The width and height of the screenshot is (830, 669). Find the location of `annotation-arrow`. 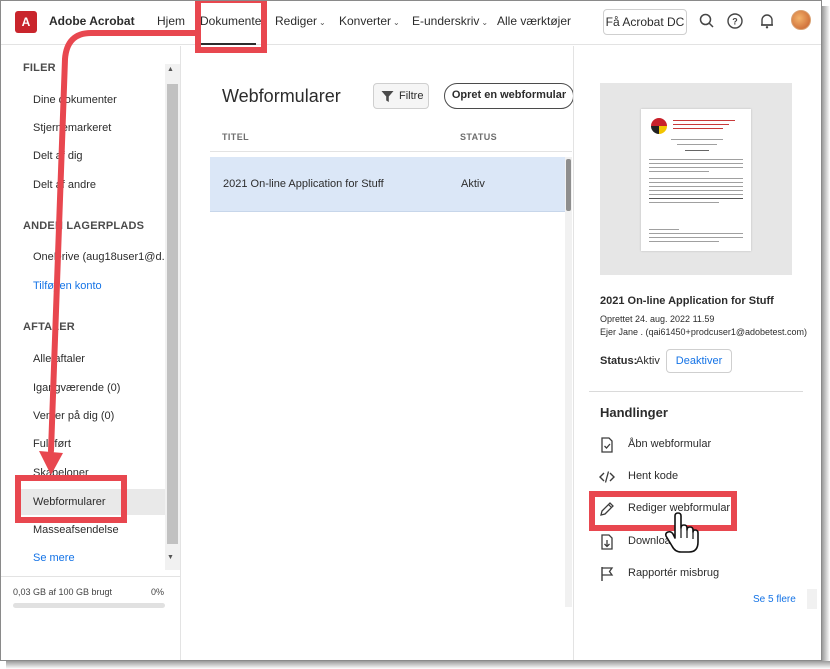

annotation-arrow is located at coordinates (119, 252).